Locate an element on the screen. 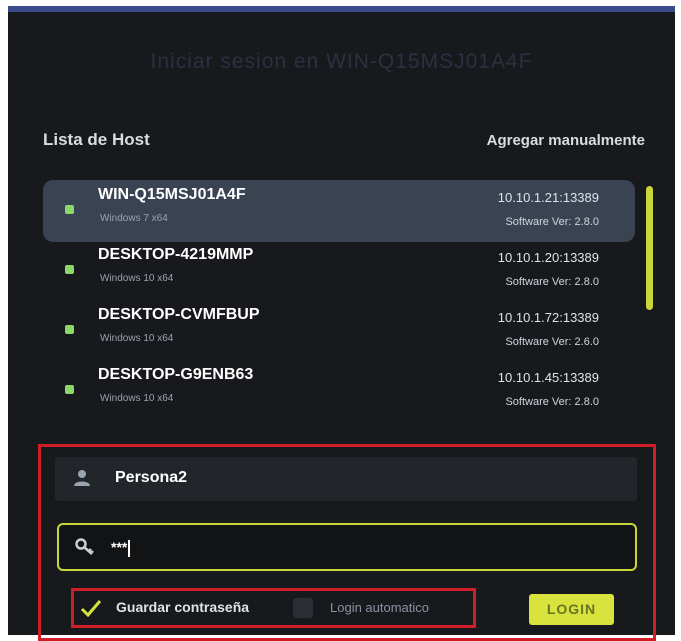 The width and height of the screenshot is (681, 641). username-field: Persona2 is located at coordinates (346, 479).